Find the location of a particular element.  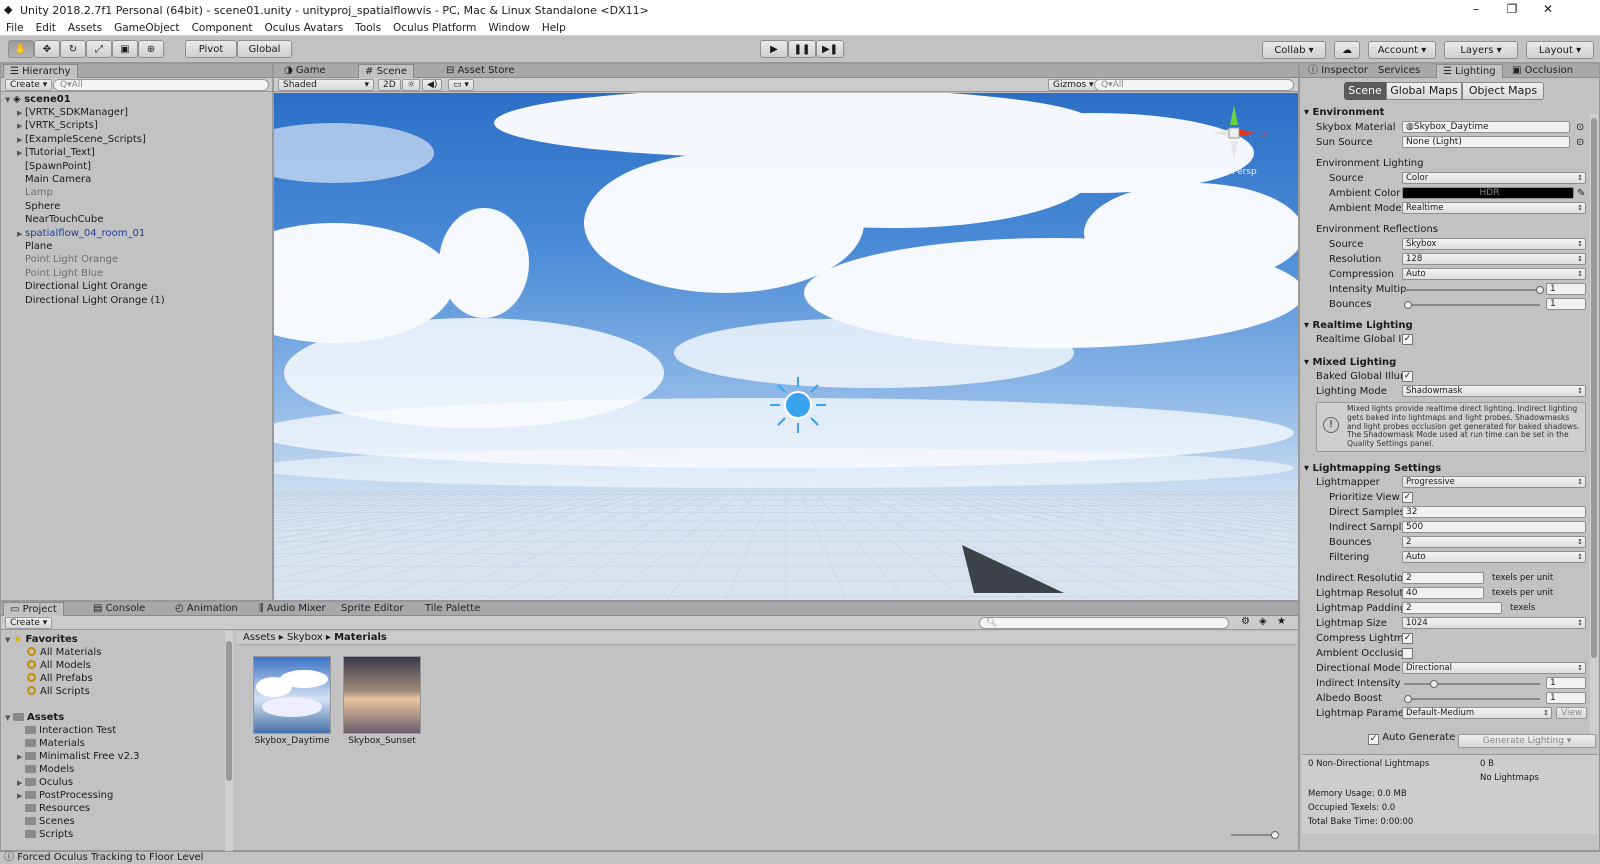

cloud-icon: ☁ is located at coordinates (1347, 50).